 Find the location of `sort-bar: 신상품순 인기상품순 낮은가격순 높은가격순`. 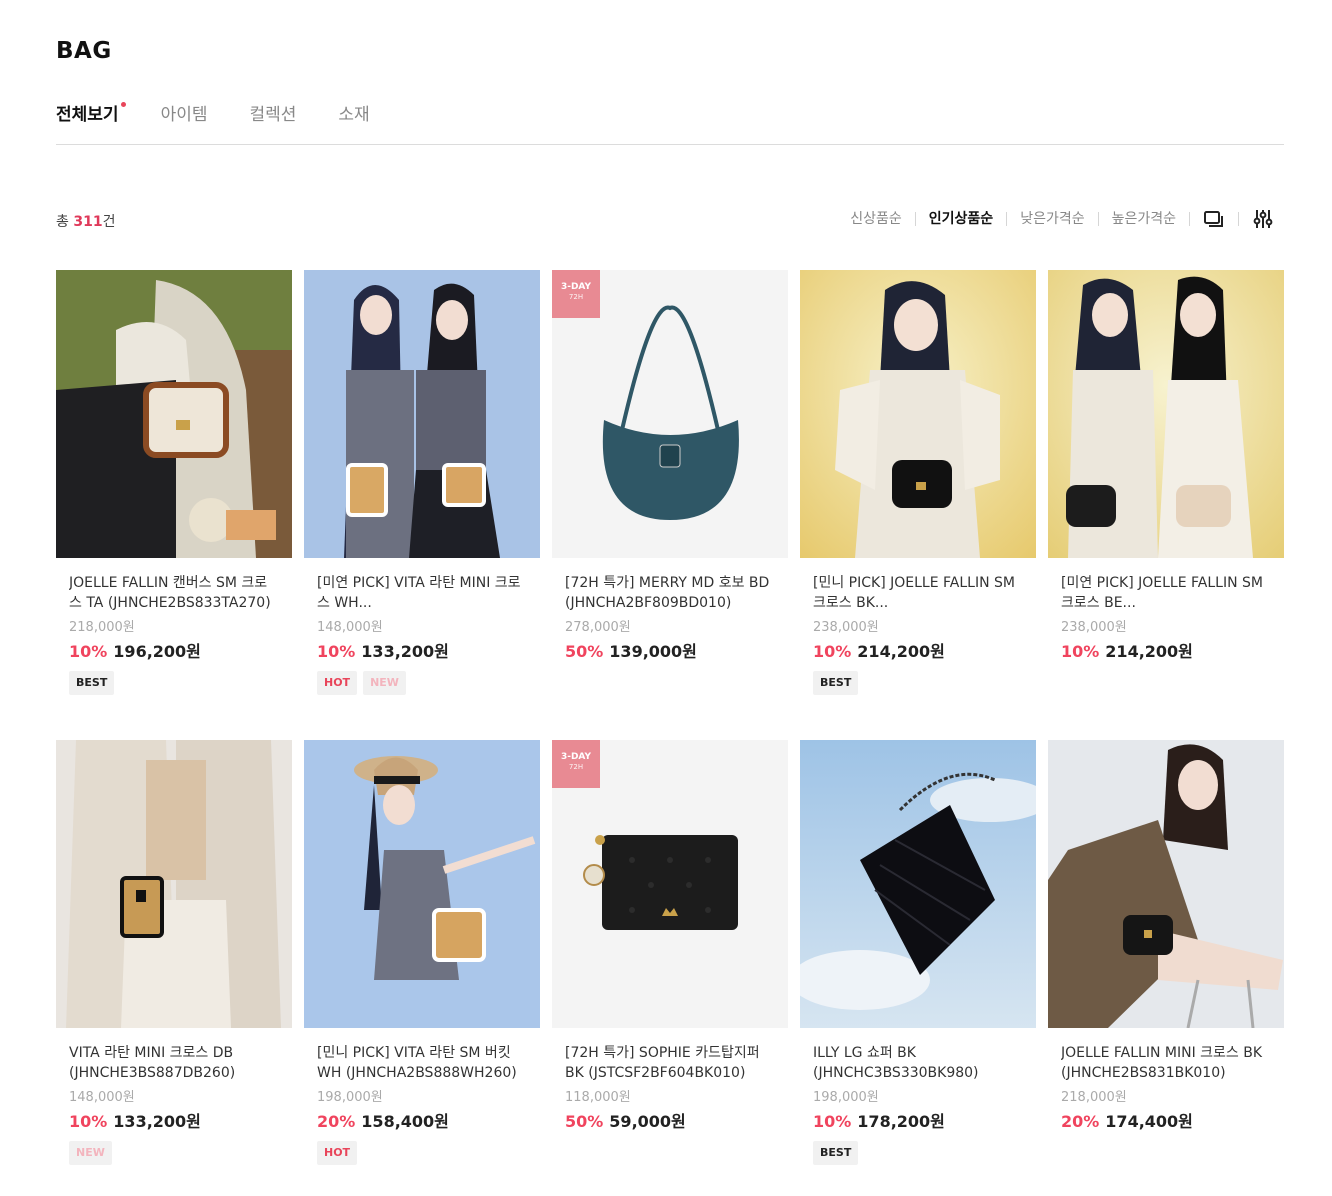

sort-bar: 신상품순 인기상품순 낮은가격순 높은가격순 is located at coordinates (1055, 219).